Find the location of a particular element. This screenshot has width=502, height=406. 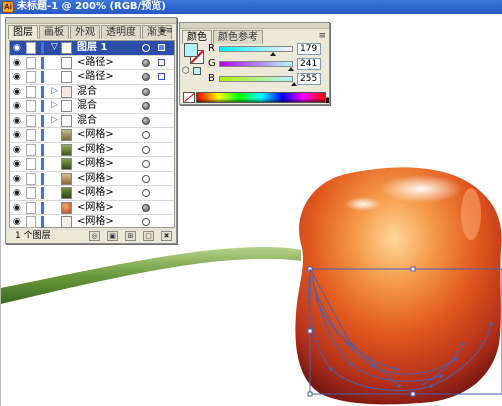

layer-name: 图层 1 is located at coordinates (92, 48).